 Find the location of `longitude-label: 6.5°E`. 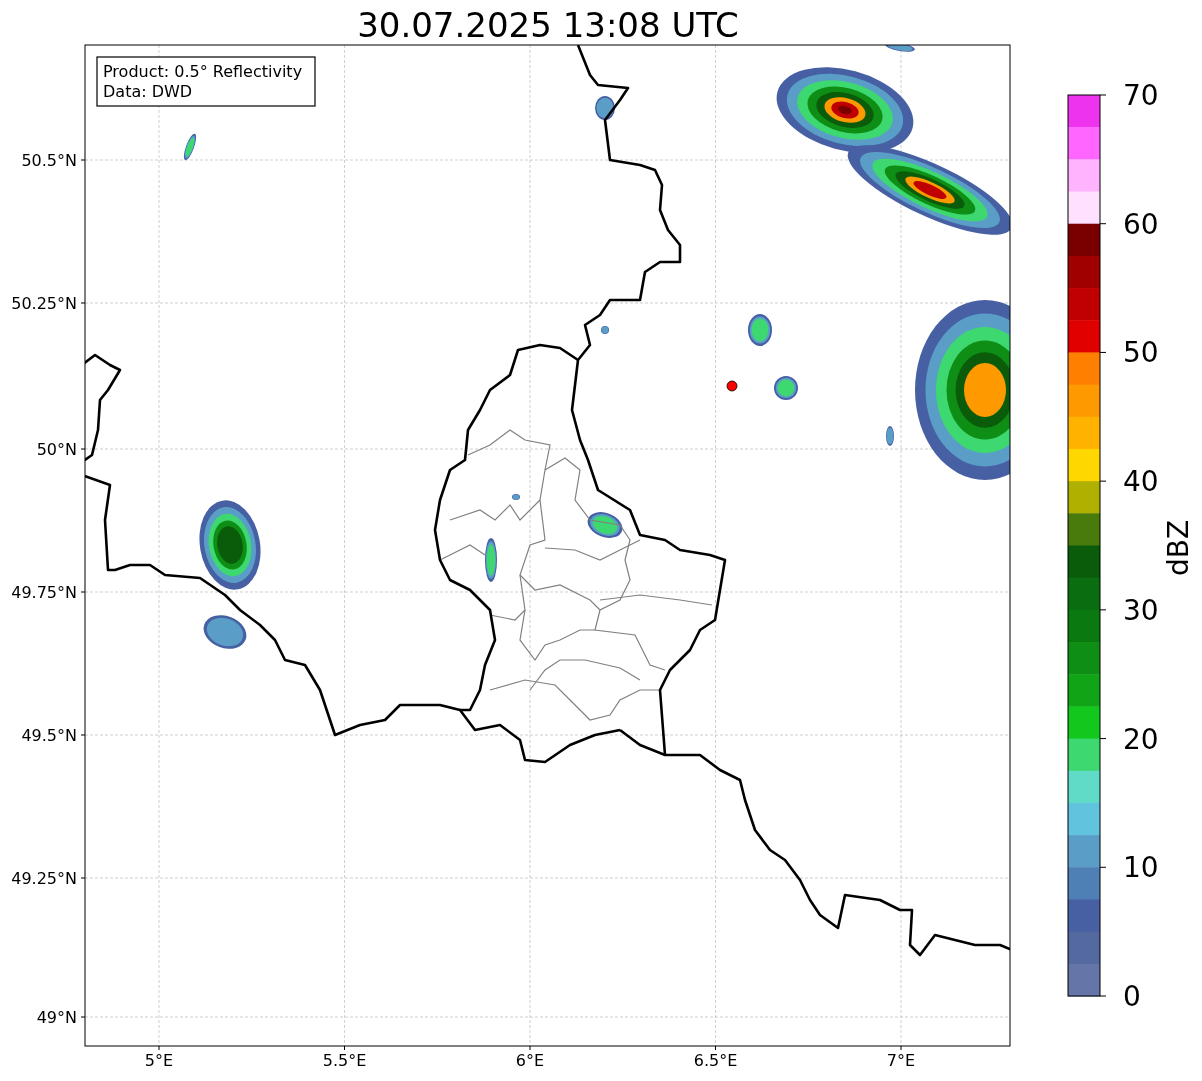

longitude-label: 6.5°E is located at coordinates (715, 1060).